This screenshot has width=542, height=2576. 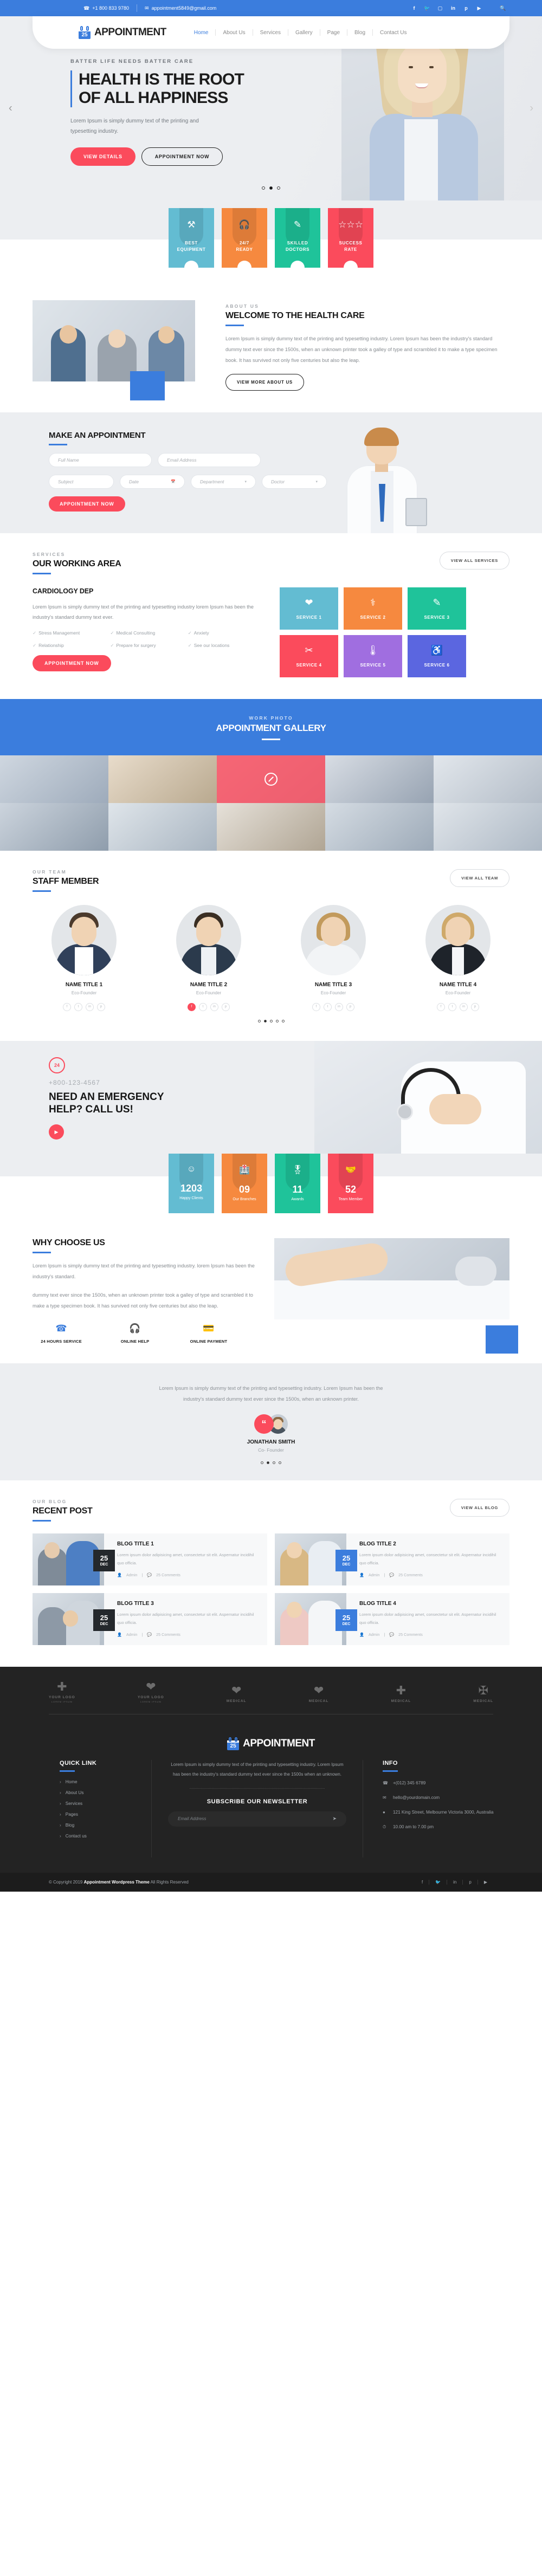 What do you see at coordinates (279, 1082) in the screenshot?
I see `emergency-phone: +800-123-4567` at bounding box center [279, 1082].